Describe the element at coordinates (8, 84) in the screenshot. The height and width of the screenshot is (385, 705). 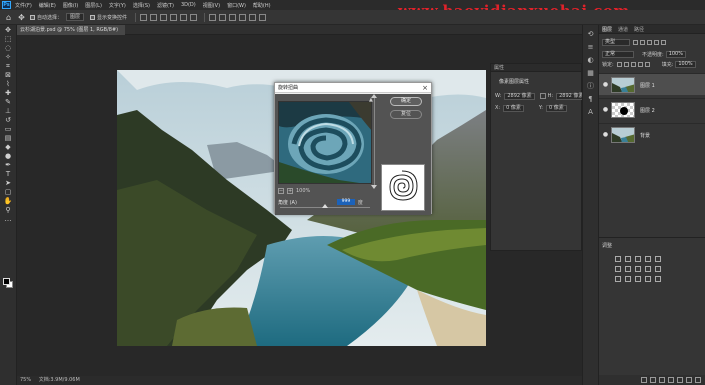
I see `eyedropper-icon: ⌇` at that location.